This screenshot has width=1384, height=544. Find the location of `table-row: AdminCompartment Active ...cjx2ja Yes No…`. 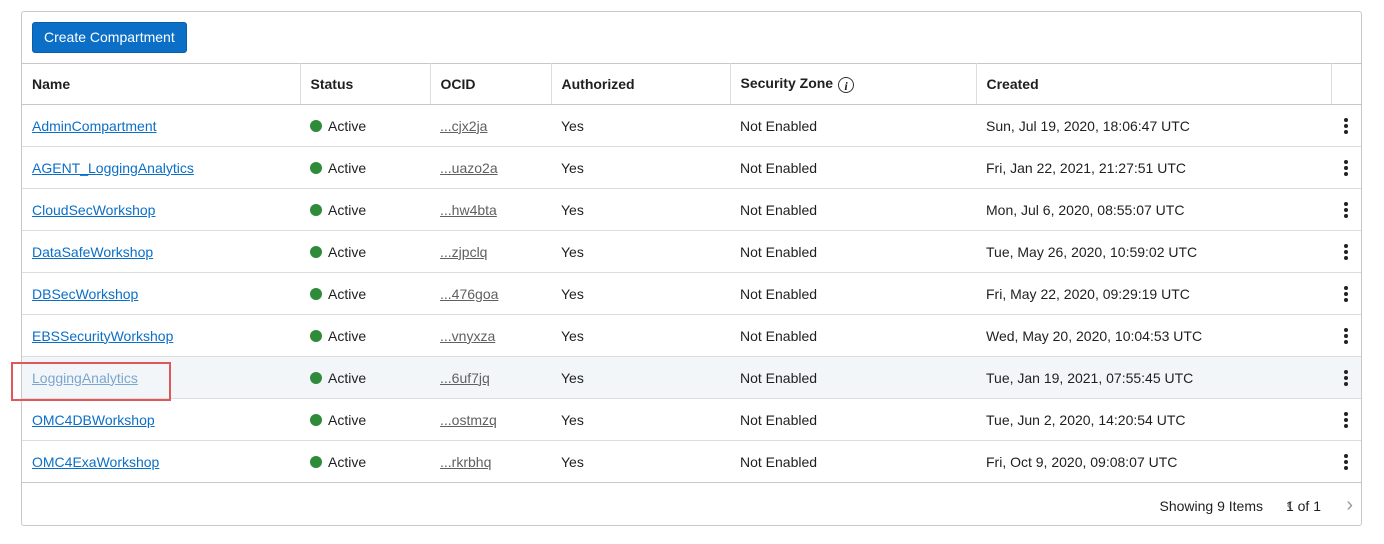

table-row: AdminCompartment Active ...cjx2ja Yes No… is located at coordinates (691, 125).